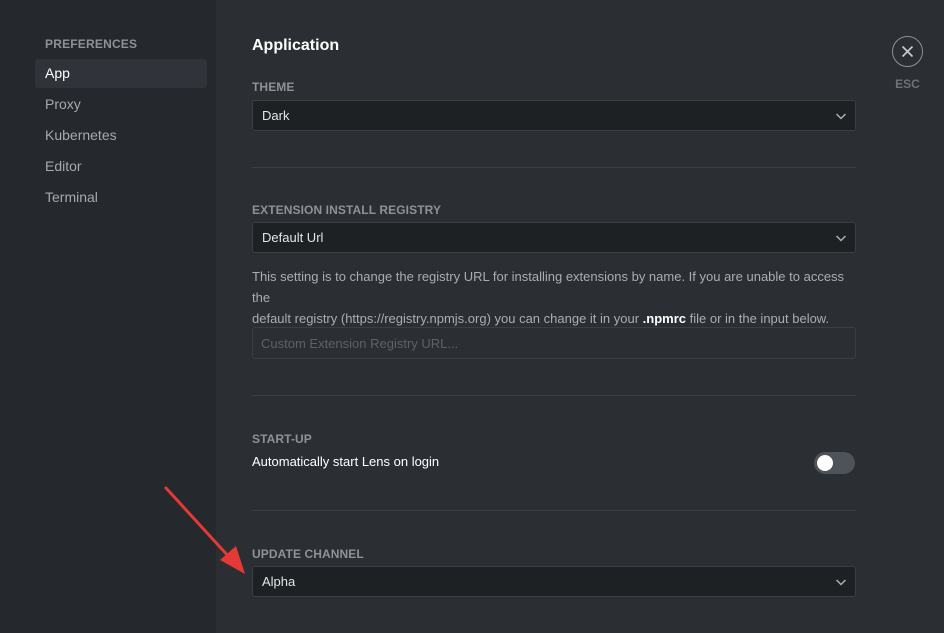 The width and height of the screenshot is (944, 633). What do you see at coordinates (346, 461) in the screenshot?
I see `startup-description: Automatically start Lens on login` at bounding box center [346, 461].